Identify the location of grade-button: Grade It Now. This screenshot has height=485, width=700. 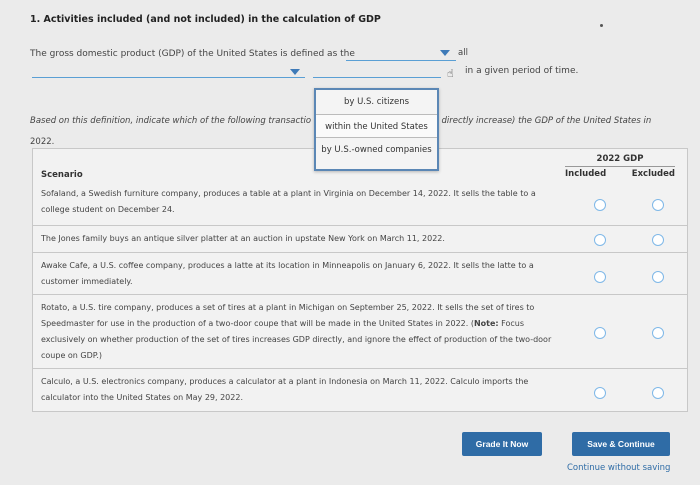
(502, 444).